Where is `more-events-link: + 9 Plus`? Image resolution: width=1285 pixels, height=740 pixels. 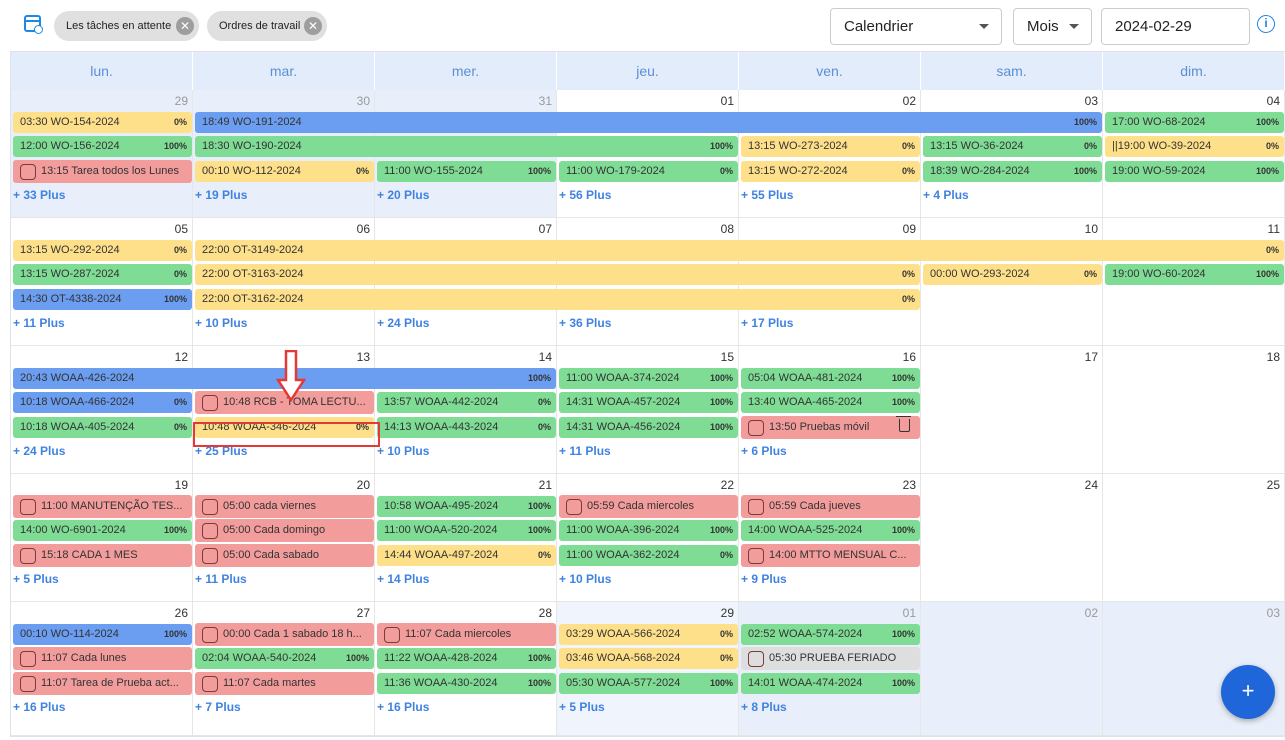
more-events-link: + 9 Plus is located at coordinates (764, 579).